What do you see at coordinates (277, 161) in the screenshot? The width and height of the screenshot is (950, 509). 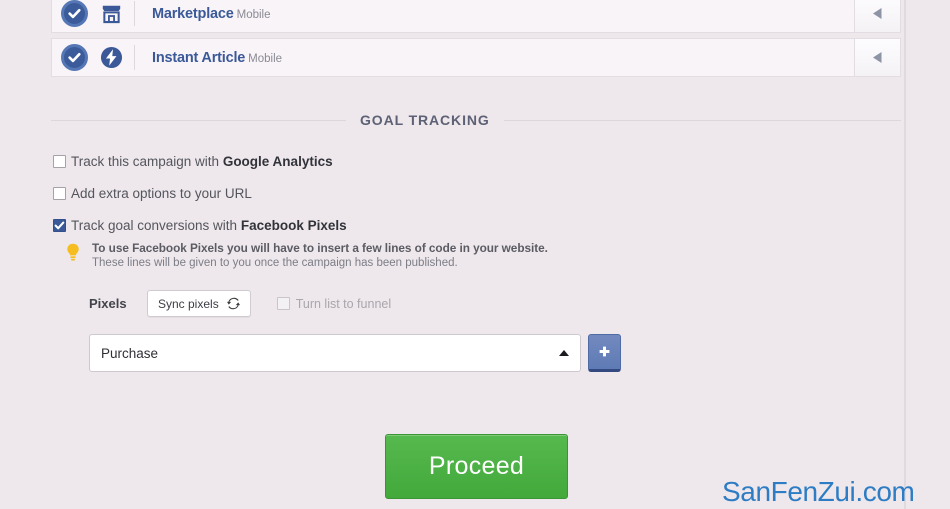 I see `option-text-bold: Google Analytics` at bounding box center [277, 161].